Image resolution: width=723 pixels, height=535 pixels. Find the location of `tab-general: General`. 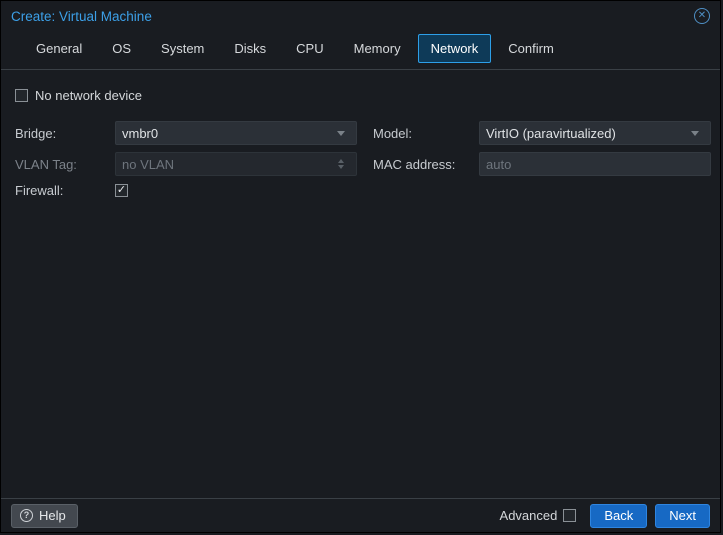

tab-general: General is located at coordinates (59, 48).